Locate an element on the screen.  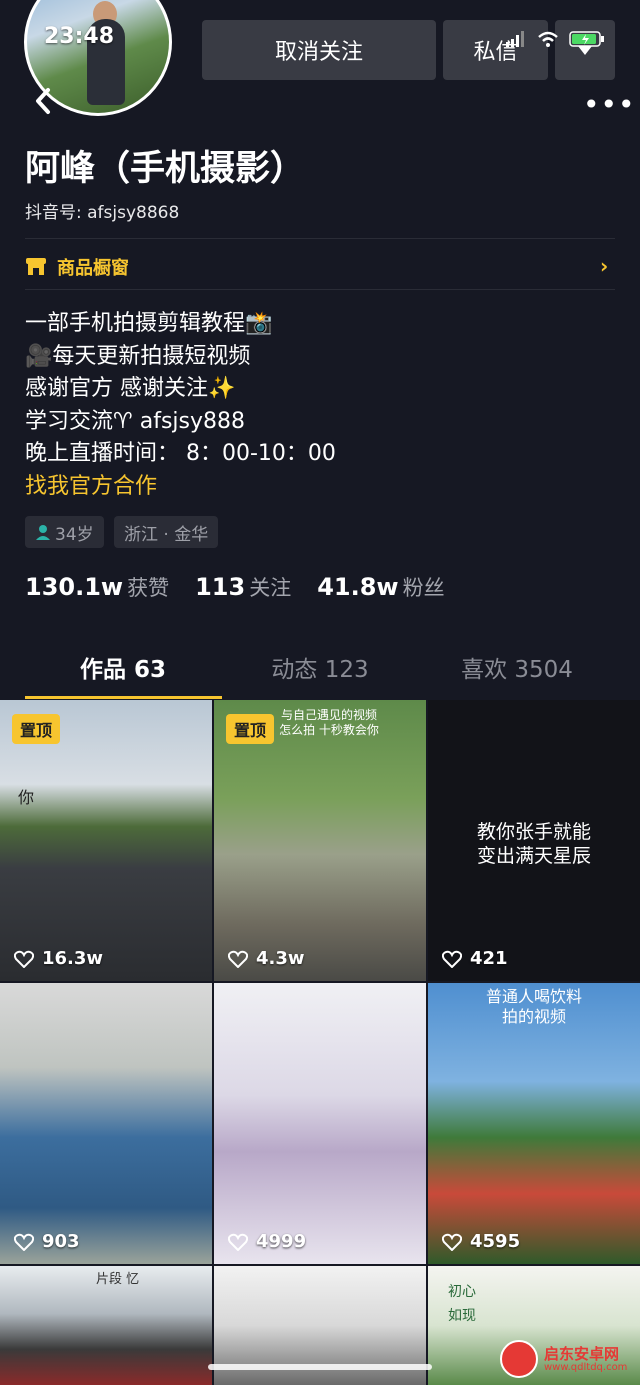
stat-following: 113 关注 is located at coordinates (243, 587).